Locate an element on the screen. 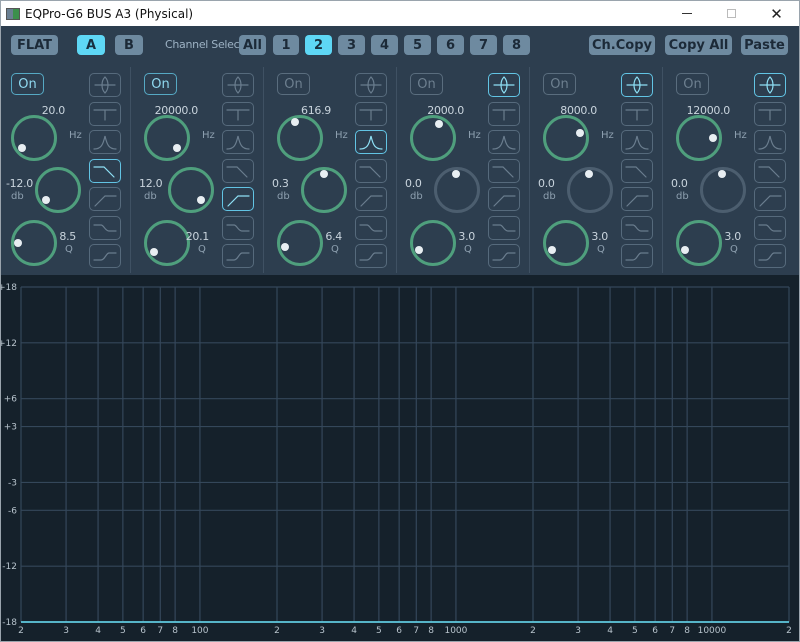 The width and height of the screenshot is (800, 642). channel-button-2: 2 is located at coordinates (318, 45).